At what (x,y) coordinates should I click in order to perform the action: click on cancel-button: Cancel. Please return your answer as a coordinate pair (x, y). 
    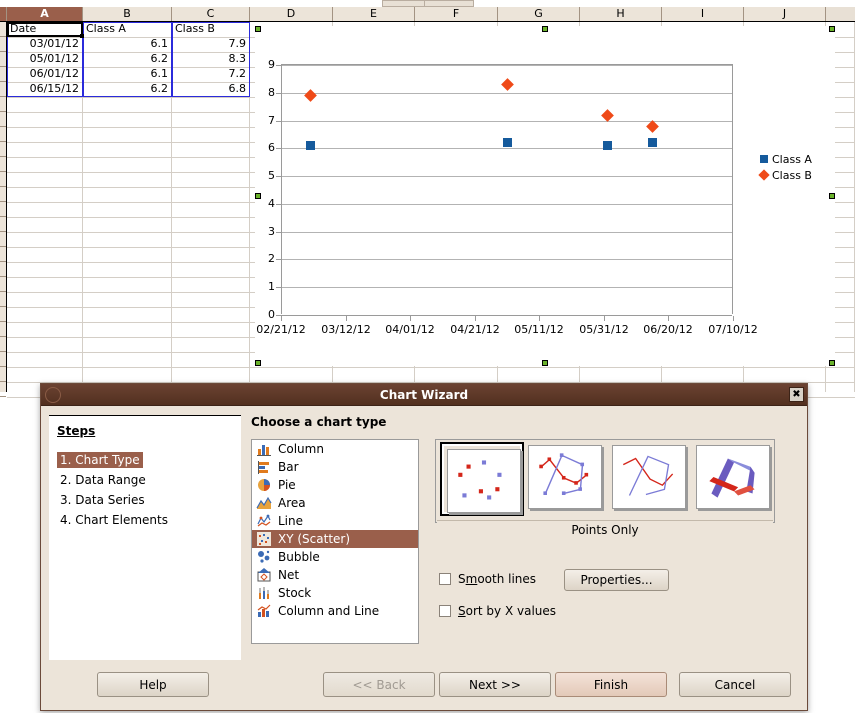
    Looking at the image, I should click on (735, 684).